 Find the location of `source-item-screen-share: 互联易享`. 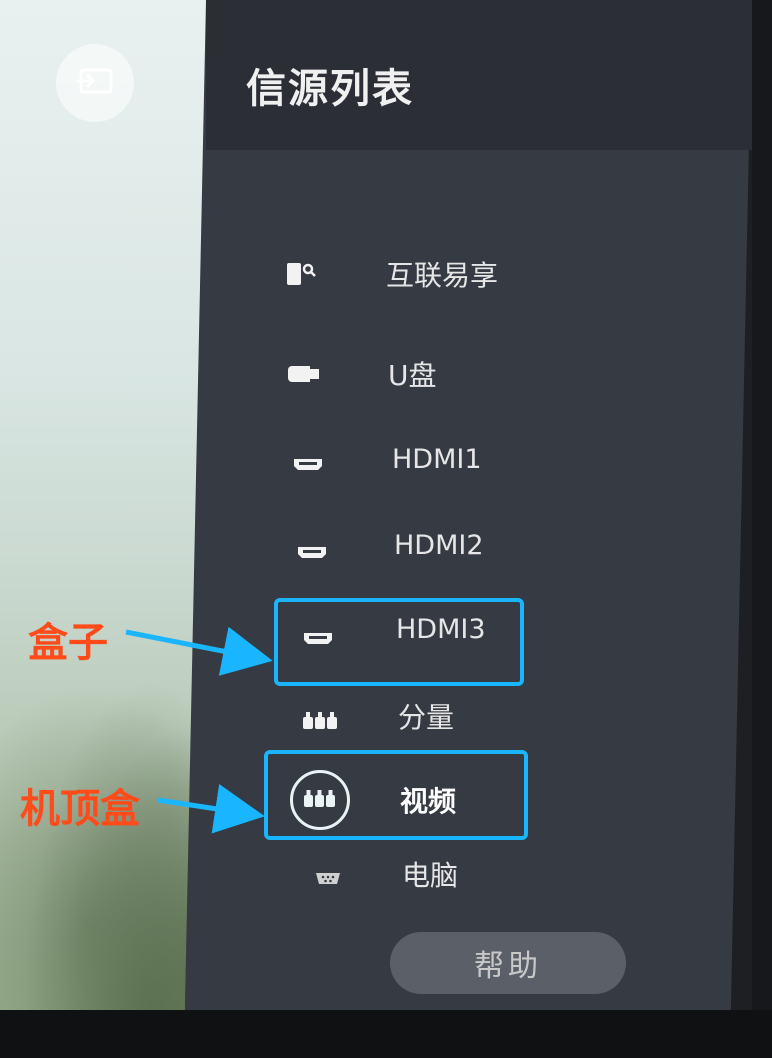

source-item-screen-share: 互联易享 is located at coordinates (480, 274).